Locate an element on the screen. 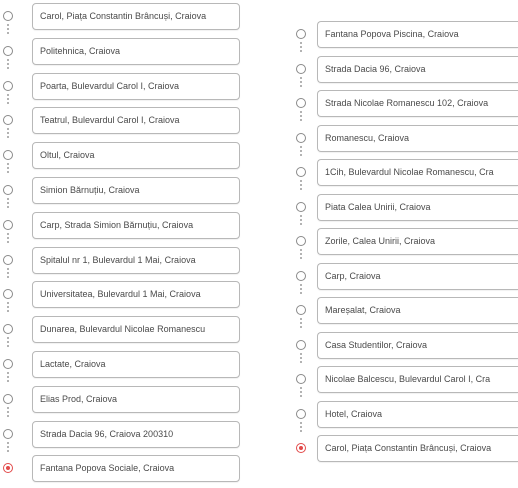 This screenshot has width=518, height=488. route-stop-row: Strada Nicolae Romanescu 102, Craiova is located at coordinates (404, 105).